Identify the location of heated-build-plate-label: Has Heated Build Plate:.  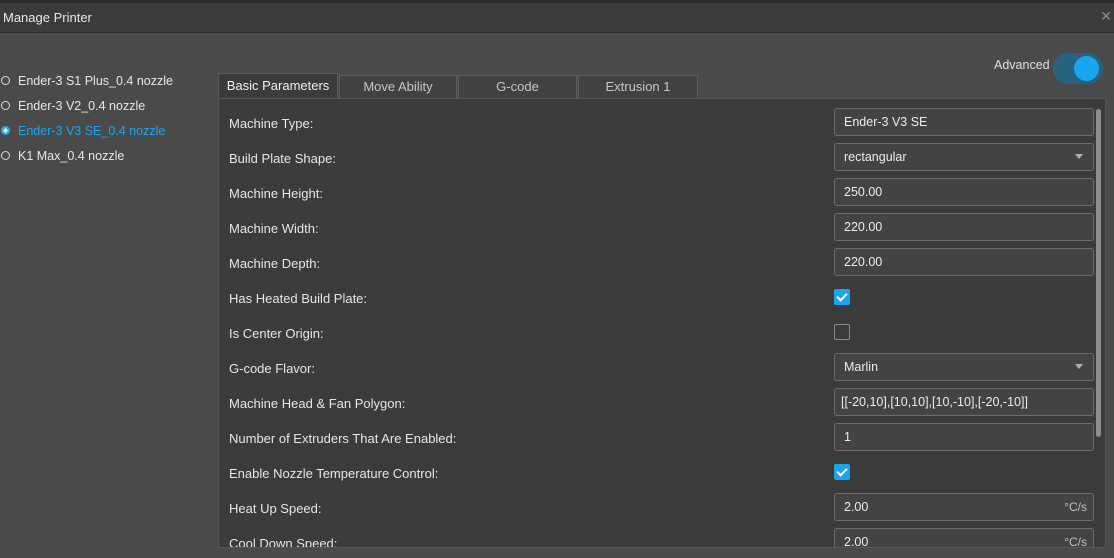
(298, 298).